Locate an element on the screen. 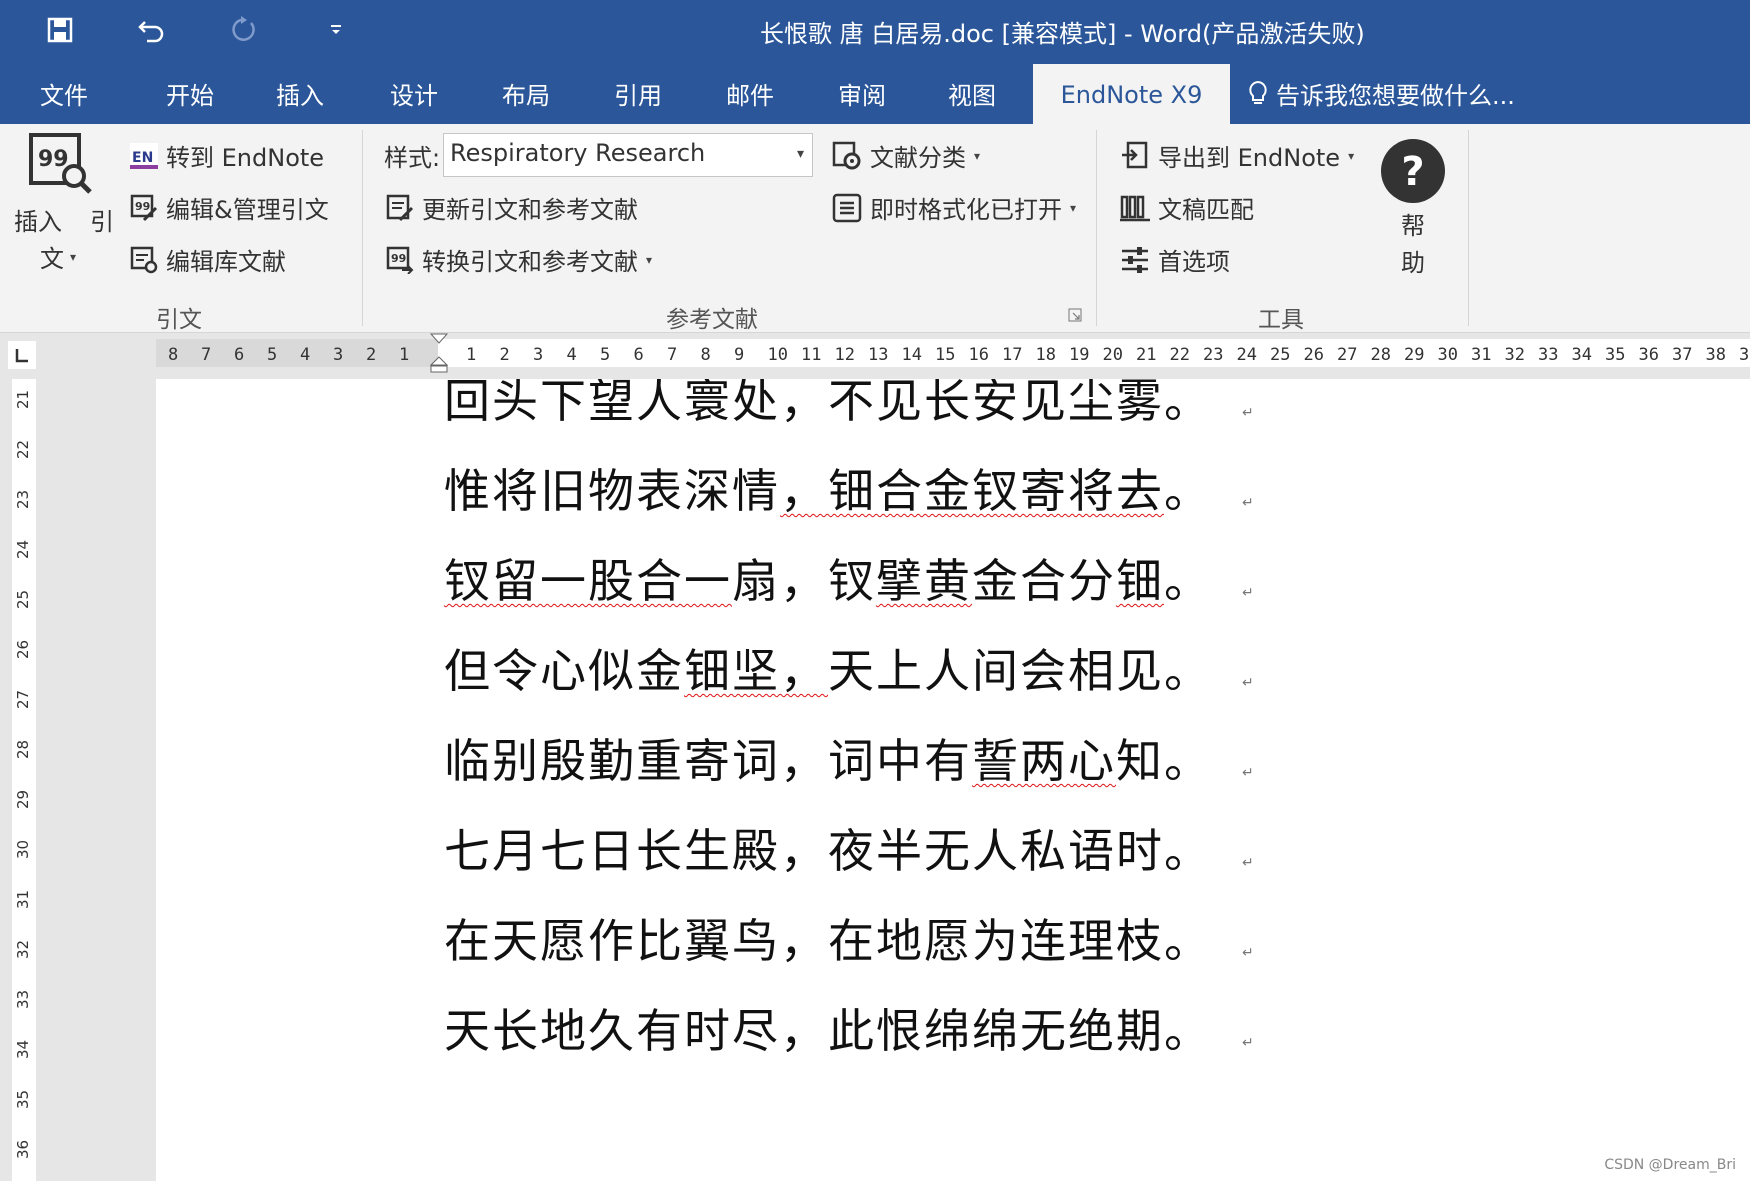 The width and height of the screenshot is (1750, 1181). svg-text: 99 is located at coordinates (398, 258).